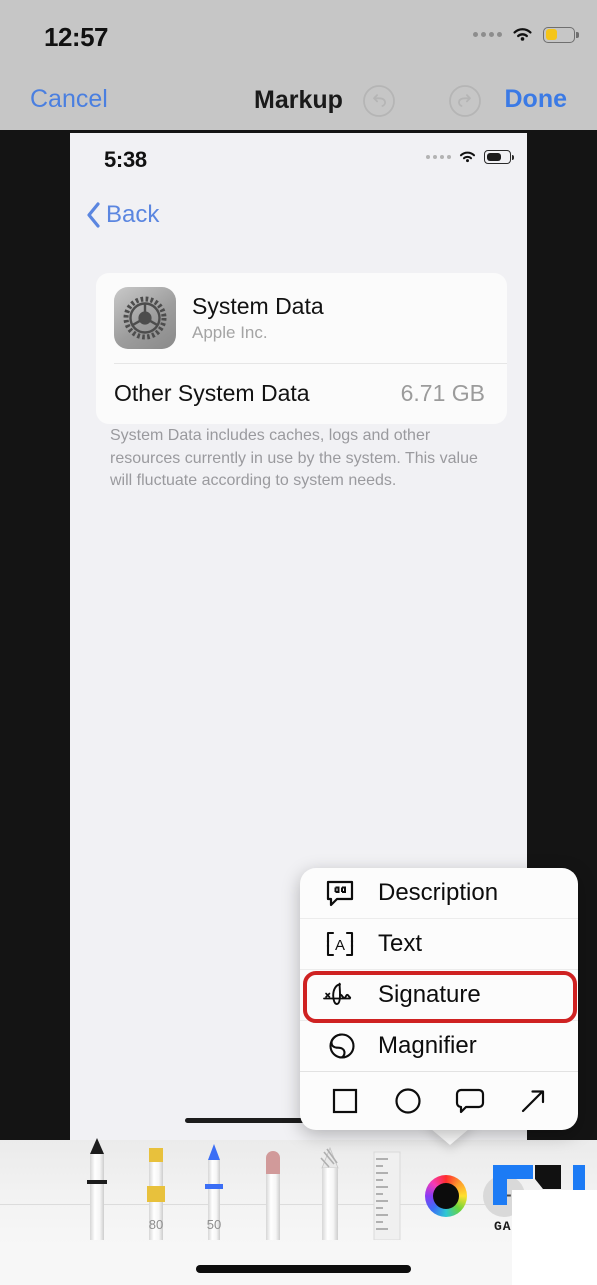 This screenshot has width=597, height=1285. I want to click on redo-icon, so click(465, 101).